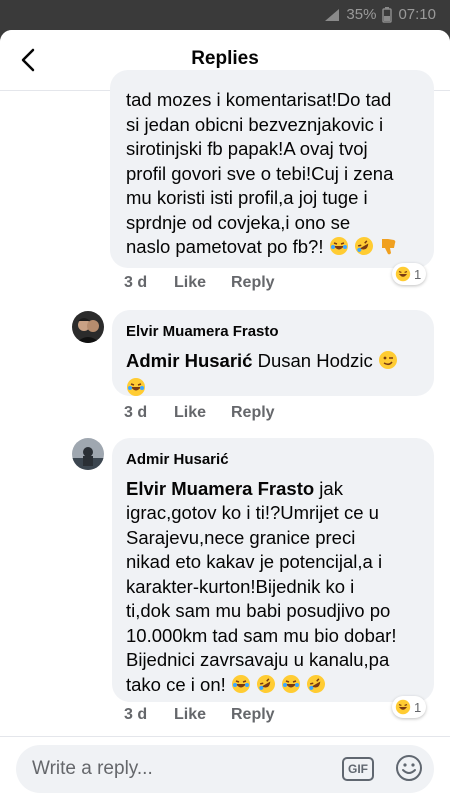 This screenshot has width=450, height=800. I want to click on comment-line: naslo pametovat po fb?!, so click(225, 246).